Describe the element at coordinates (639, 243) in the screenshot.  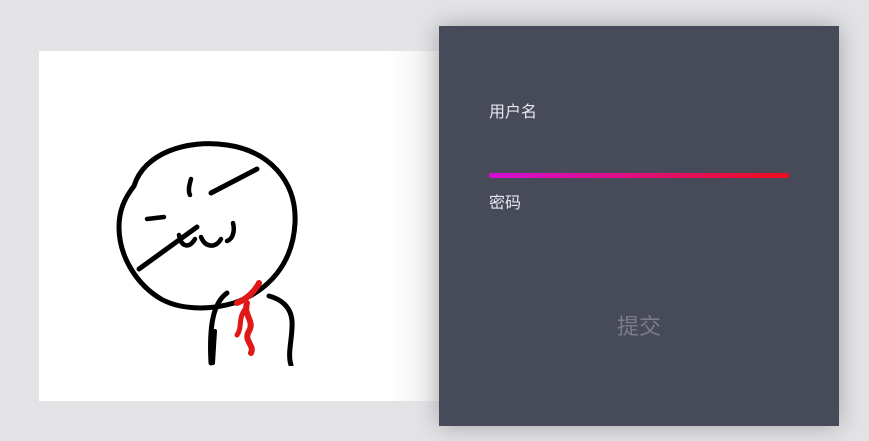
I see `password-input` at that location.